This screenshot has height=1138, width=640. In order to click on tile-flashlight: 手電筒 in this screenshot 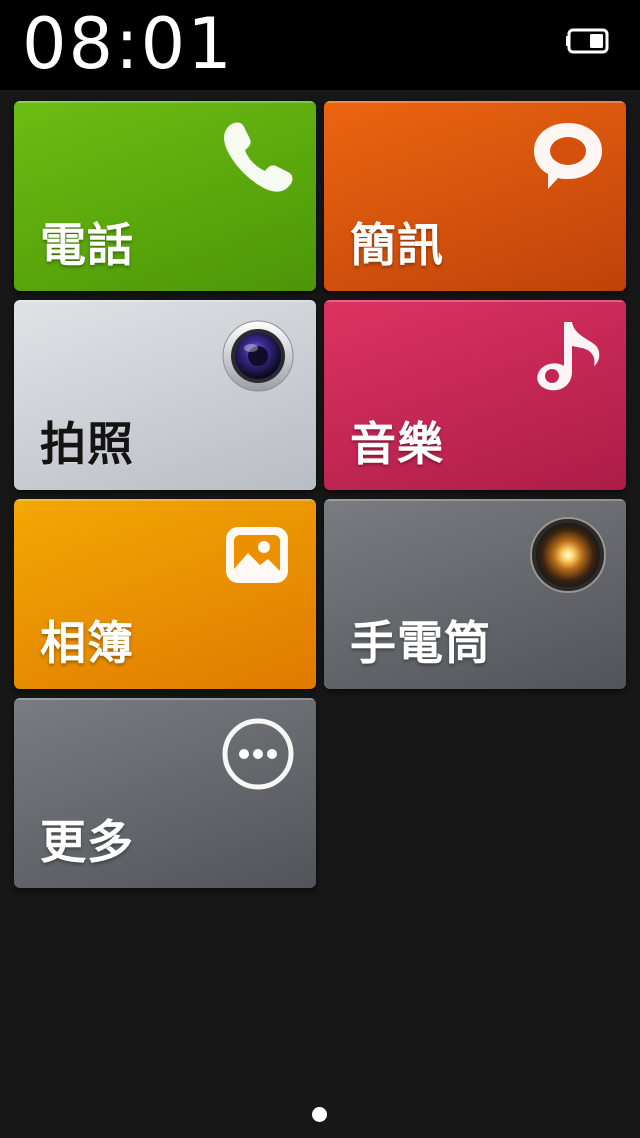, I will do `click(475, 594)`.